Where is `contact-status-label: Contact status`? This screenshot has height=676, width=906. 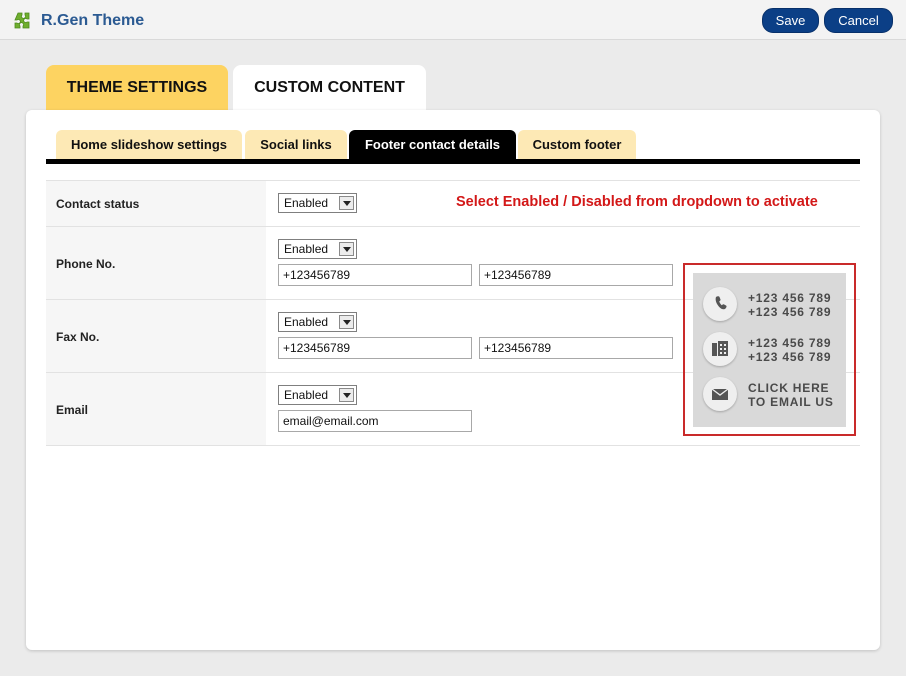
contact-status-label: Contact status is located at coordinates (98, 204).